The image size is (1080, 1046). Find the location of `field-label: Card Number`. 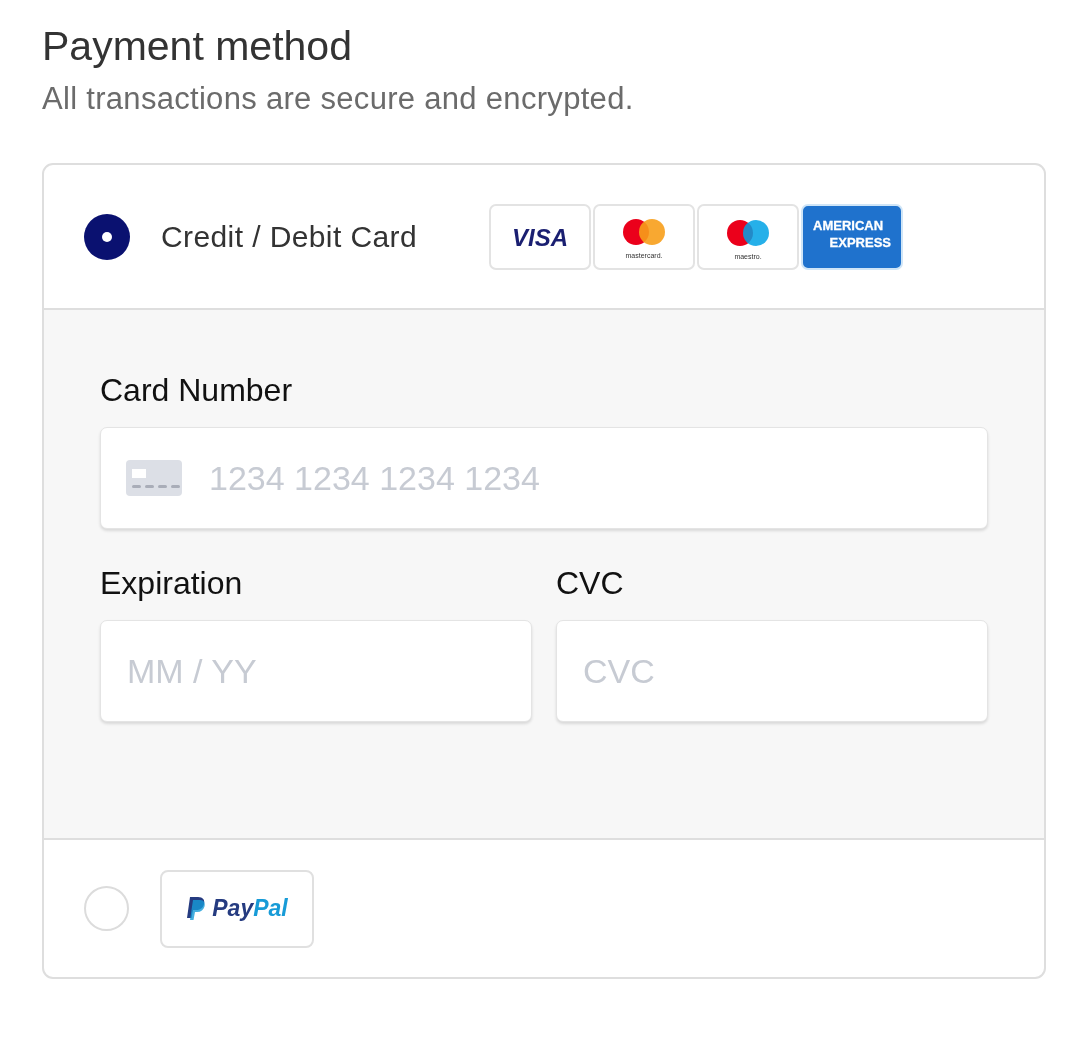

field-label: Card Number is located at coordinates (197, 391).